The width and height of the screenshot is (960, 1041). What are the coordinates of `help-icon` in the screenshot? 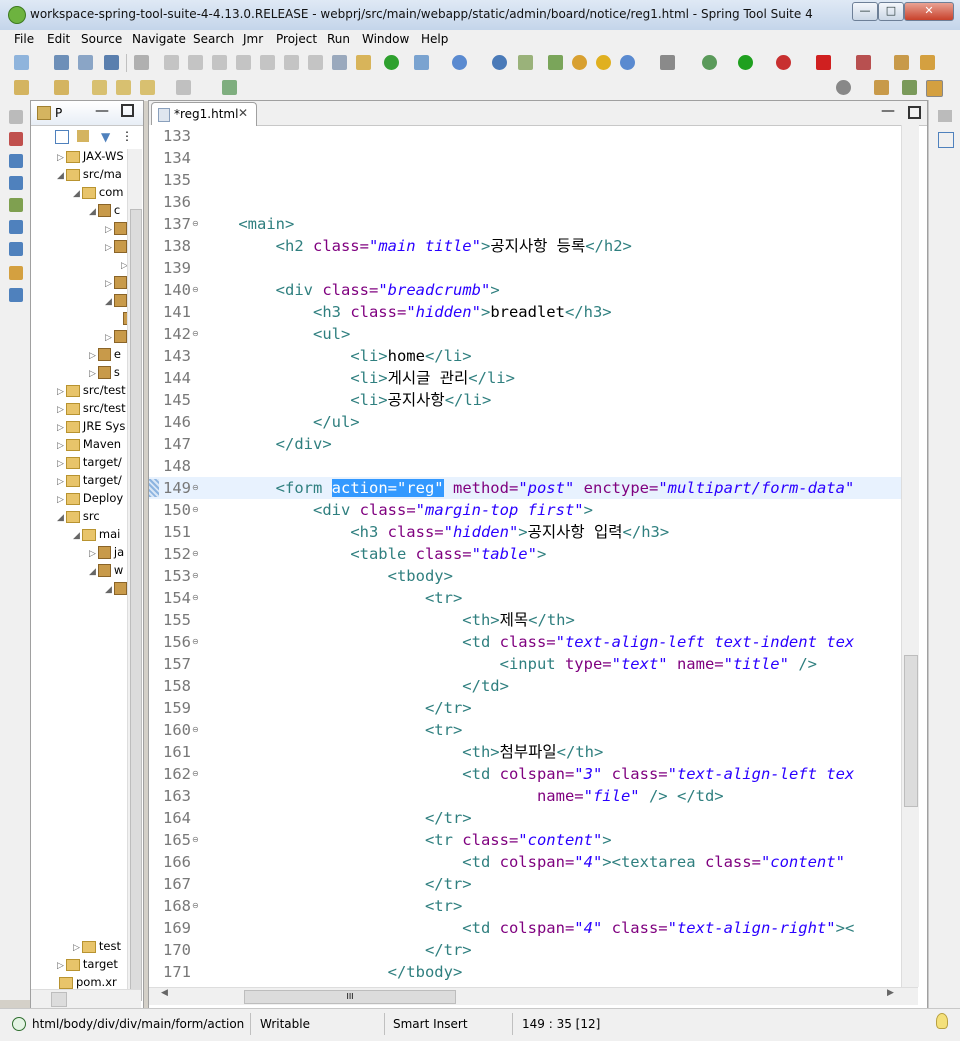 It's located at (603, 62).